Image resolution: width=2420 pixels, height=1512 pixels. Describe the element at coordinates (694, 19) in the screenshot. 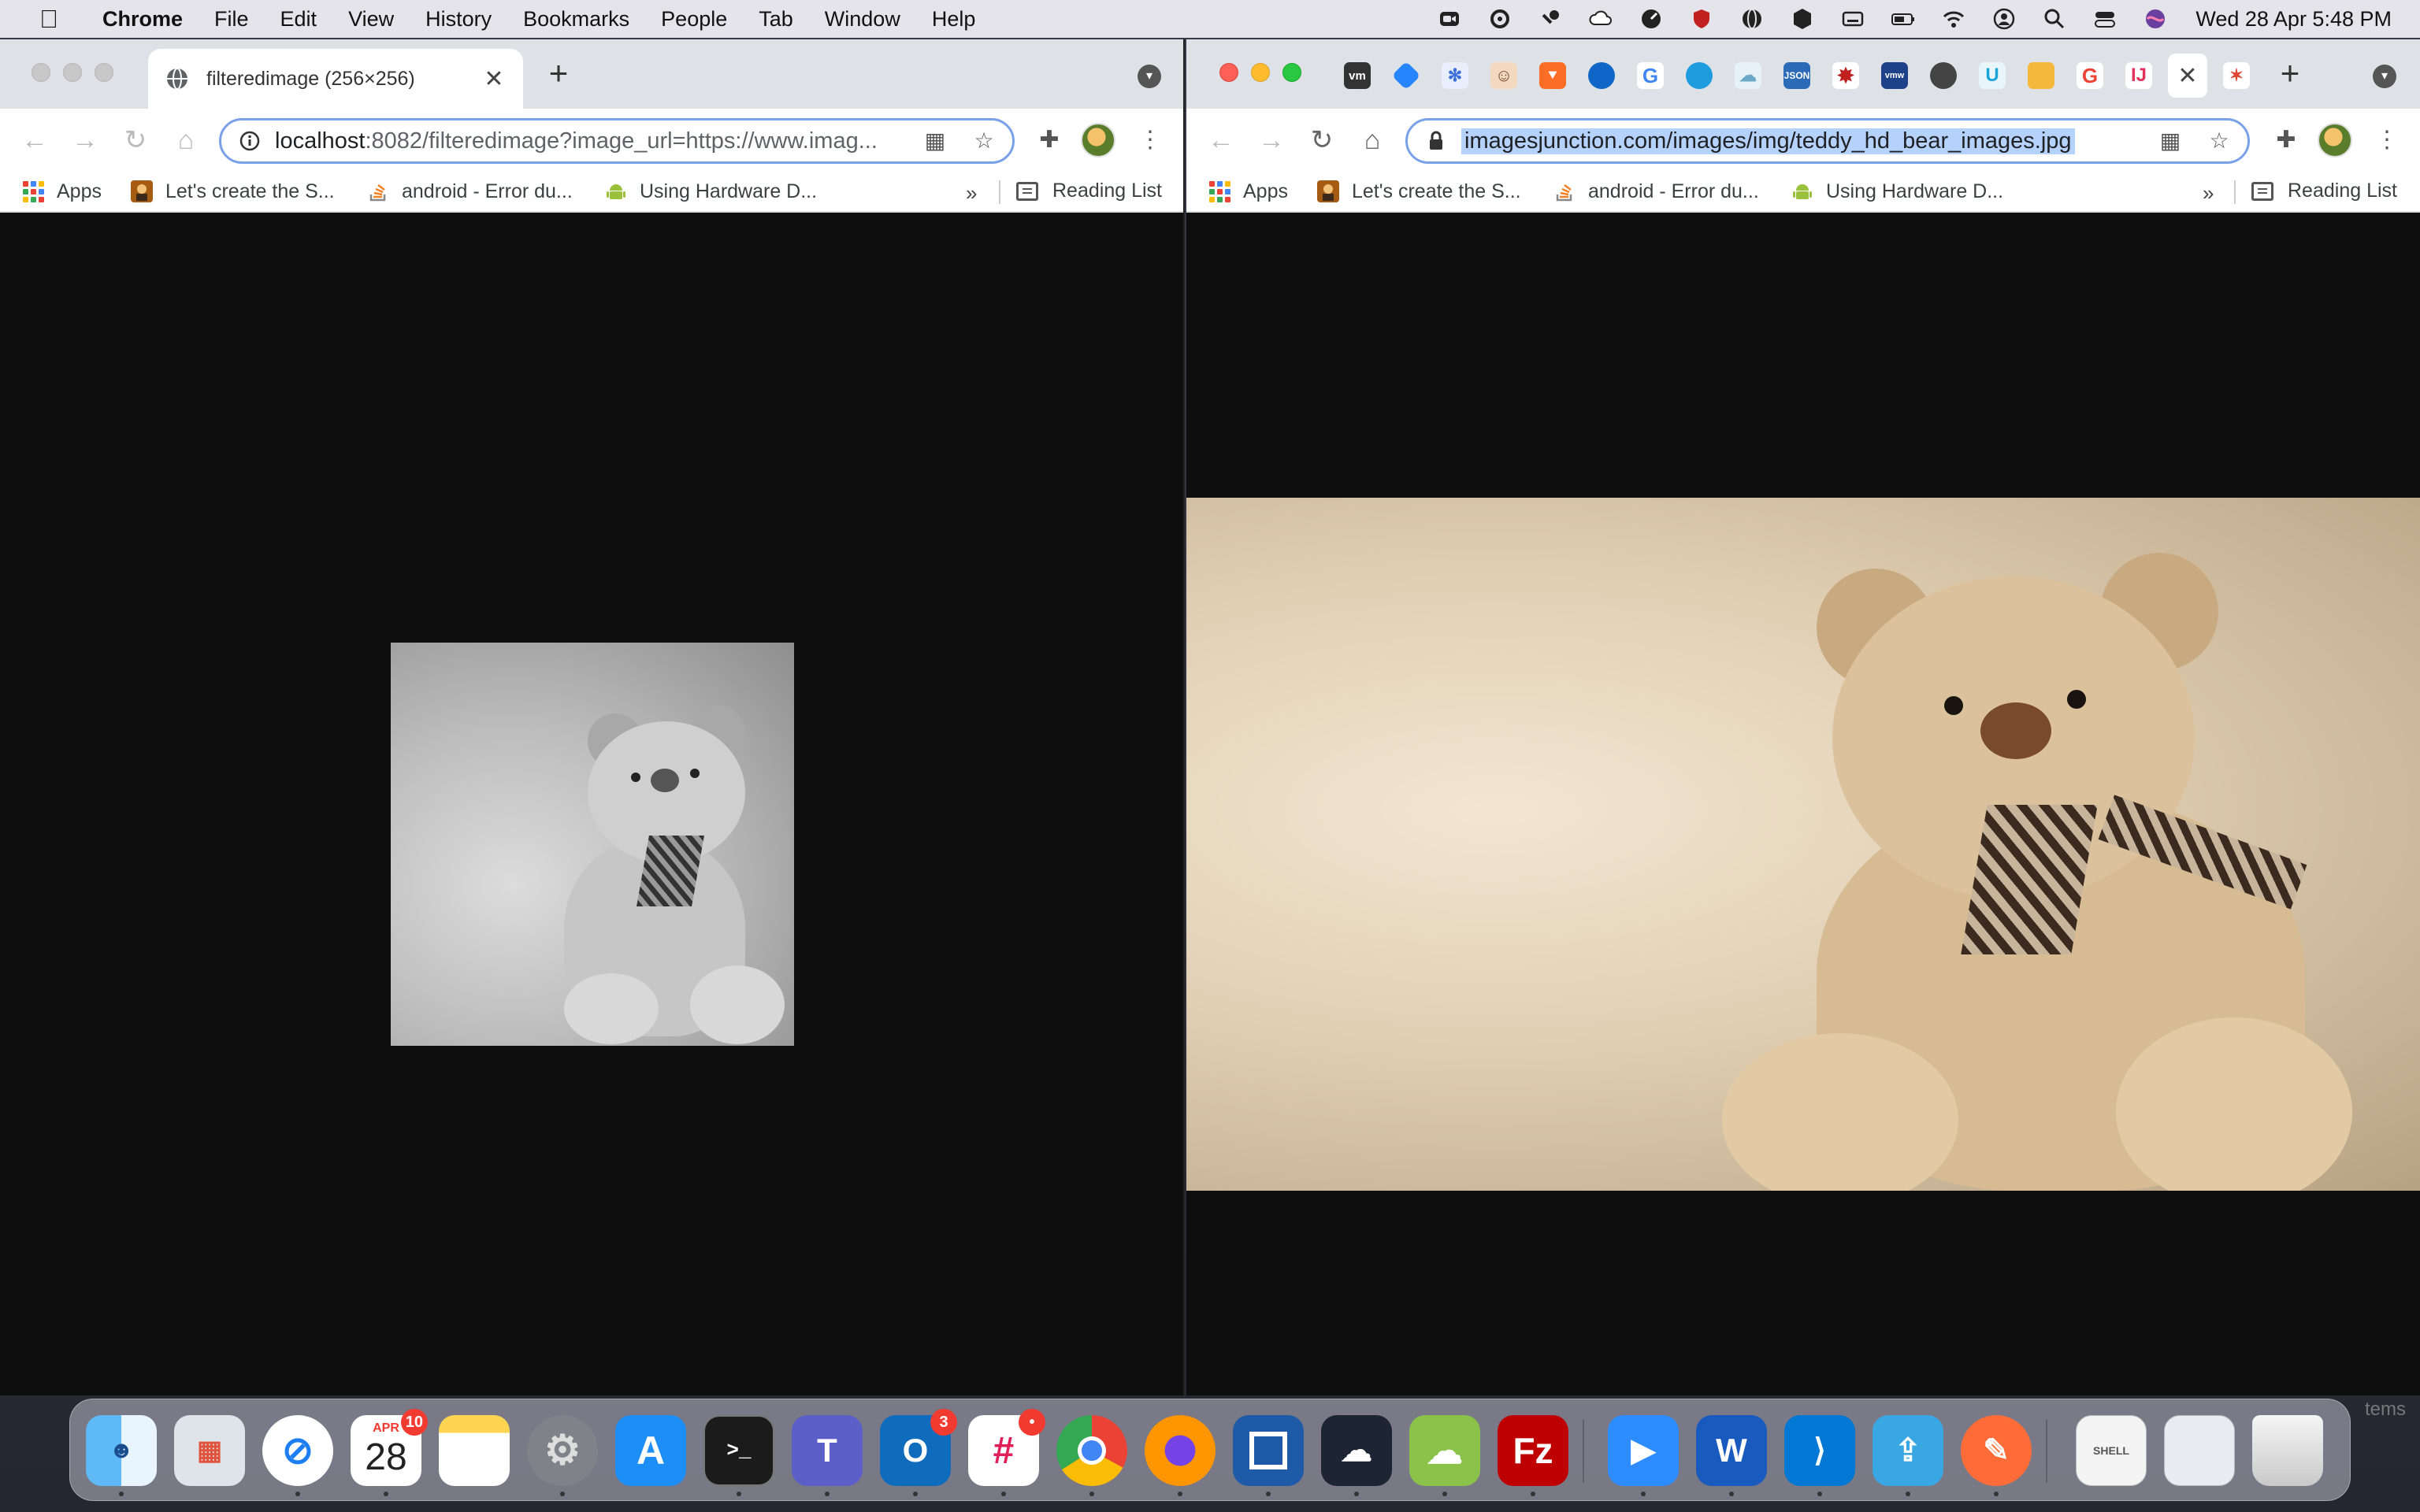

I see `menu-people: People` at that location.